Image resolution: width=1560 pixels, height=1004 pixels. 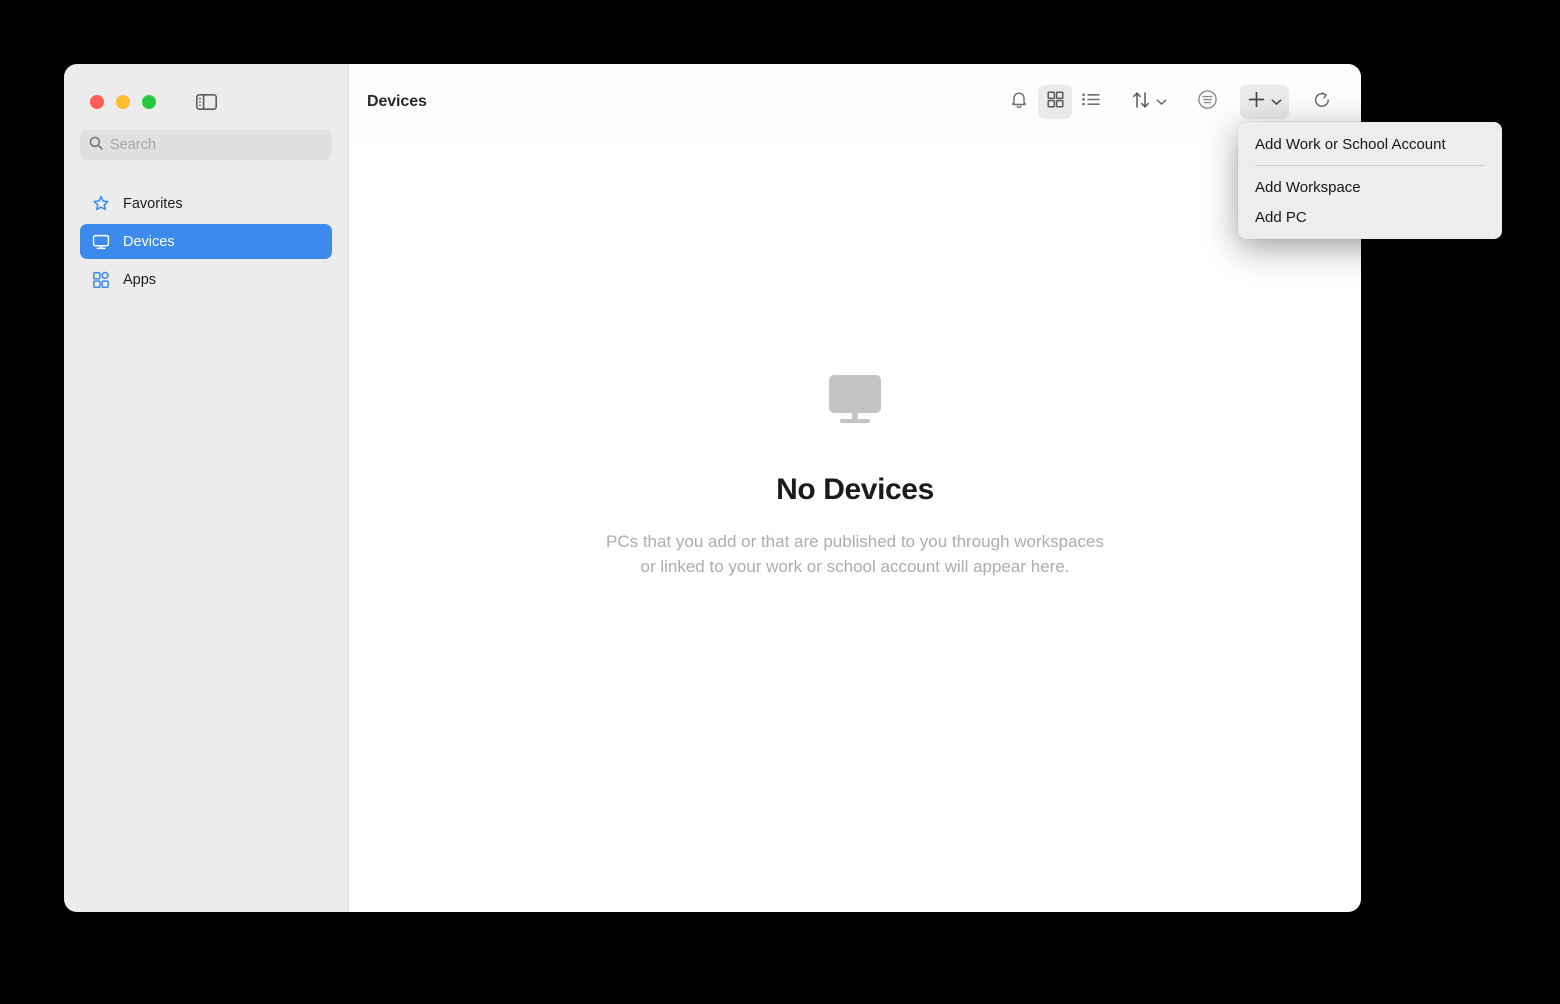 I want to click on sidebar-item-devices: Devices, so click(x=206, y=241).